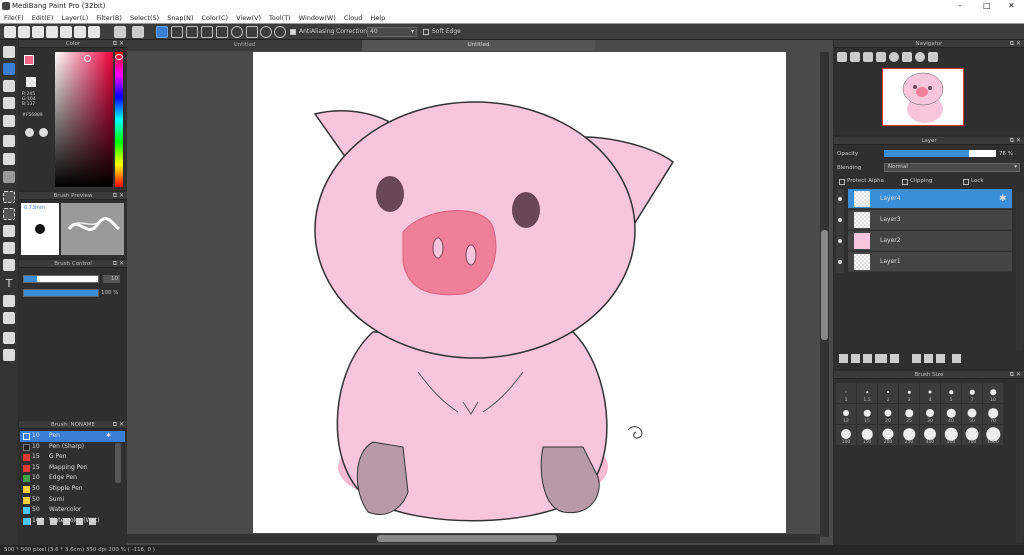 Image resolution: width=1024 pixels, height=555 pixels. Describe the element at coordinates (29, 60) in the screenshot. I see `foreground-color-swatch` at that location.